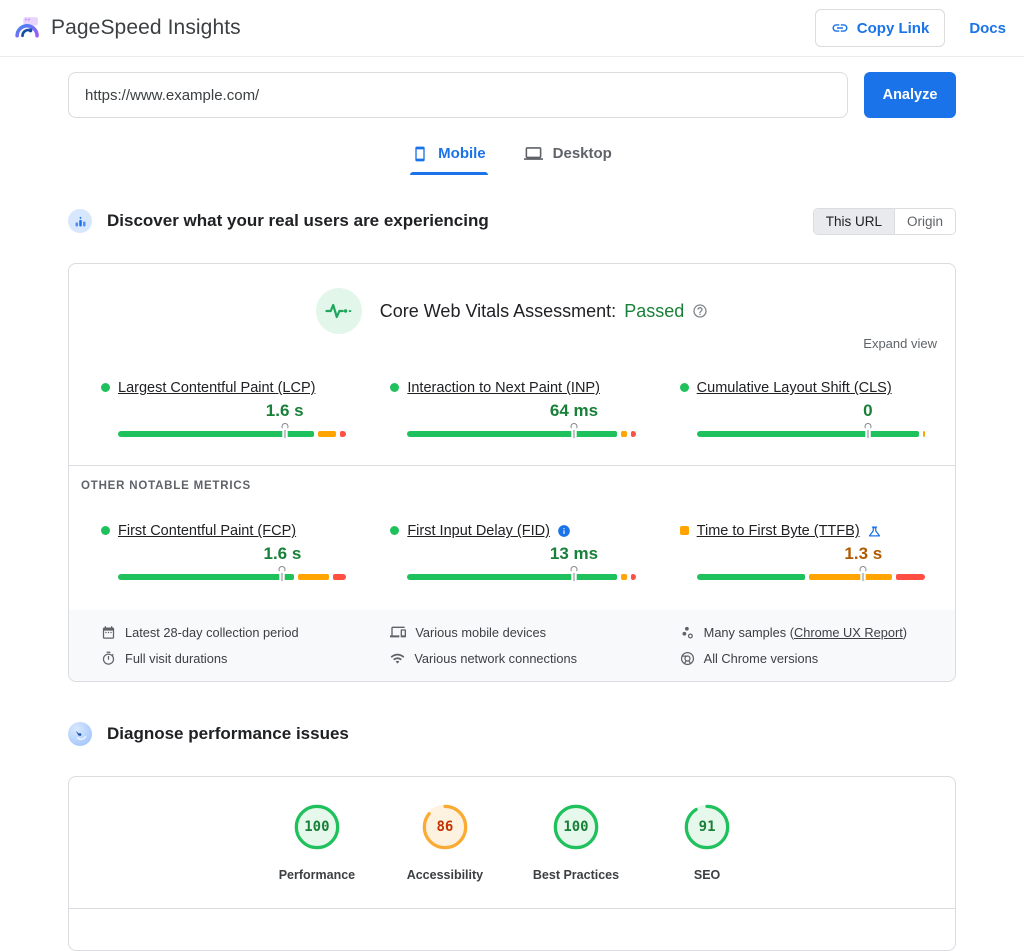 This screenshot has width=1024, height=951. What do you see at coordinates (338, 311) in the screenshot?
I see `pulse-icon` at bounding box center [338, 311].